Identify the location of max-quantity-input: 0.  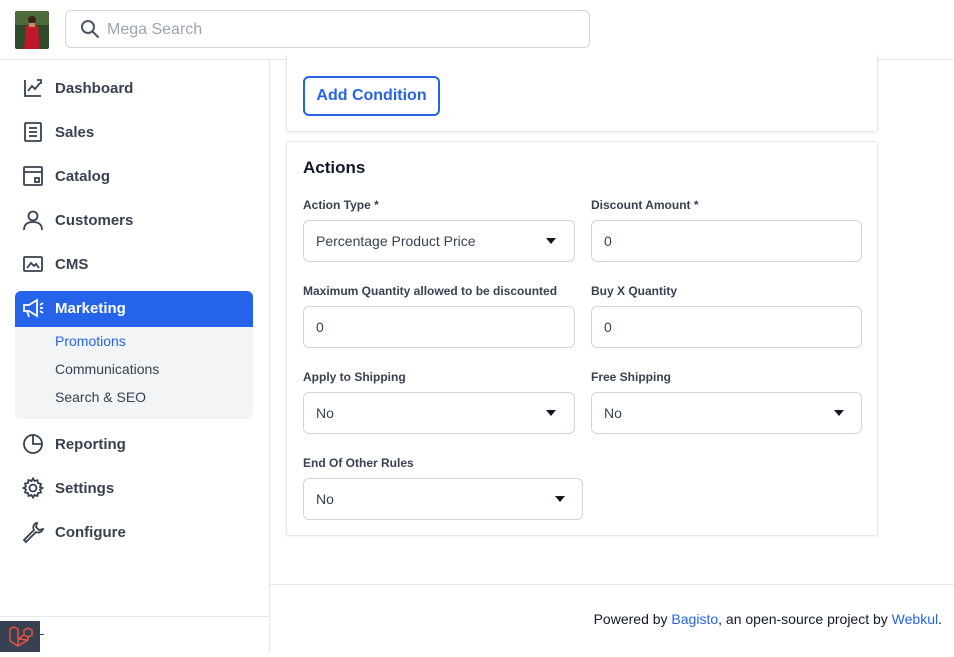
(439, 327).